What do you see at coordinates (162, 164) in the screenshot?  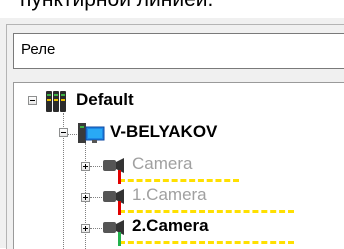 I see `tree-node-label: Camera` at bounding box center [162, 164].